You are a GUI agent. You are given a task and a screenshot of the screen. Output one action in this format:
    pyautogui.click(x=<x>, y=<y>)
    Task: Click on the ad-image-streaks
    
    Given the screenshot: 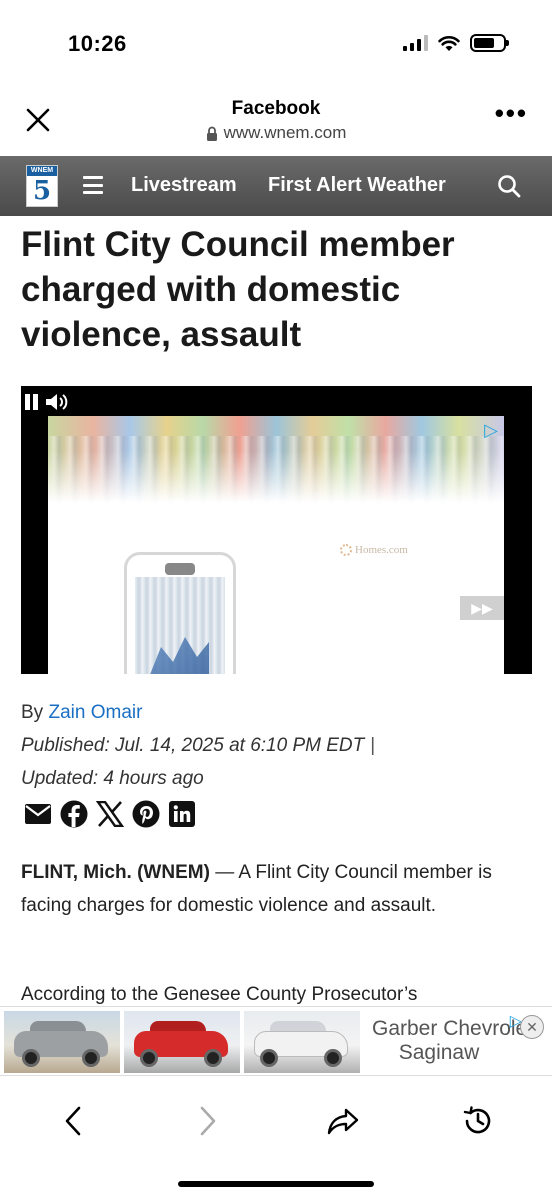 What is the action you would take?
    pyautogui.click(x=276, y=471)
    